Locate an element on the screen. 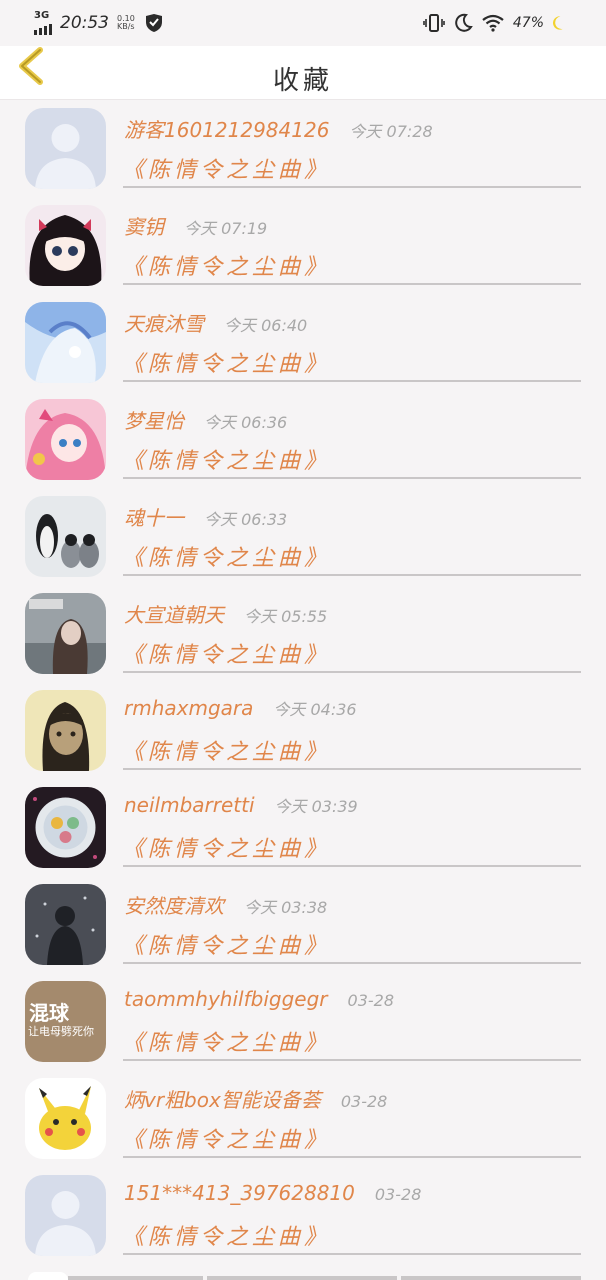 The height and width of the screenshot is (1280, 606). list-item: neilmbarretti 今天 03:39 《陈情令之尘曲》 is located at coordinates (303, 827).